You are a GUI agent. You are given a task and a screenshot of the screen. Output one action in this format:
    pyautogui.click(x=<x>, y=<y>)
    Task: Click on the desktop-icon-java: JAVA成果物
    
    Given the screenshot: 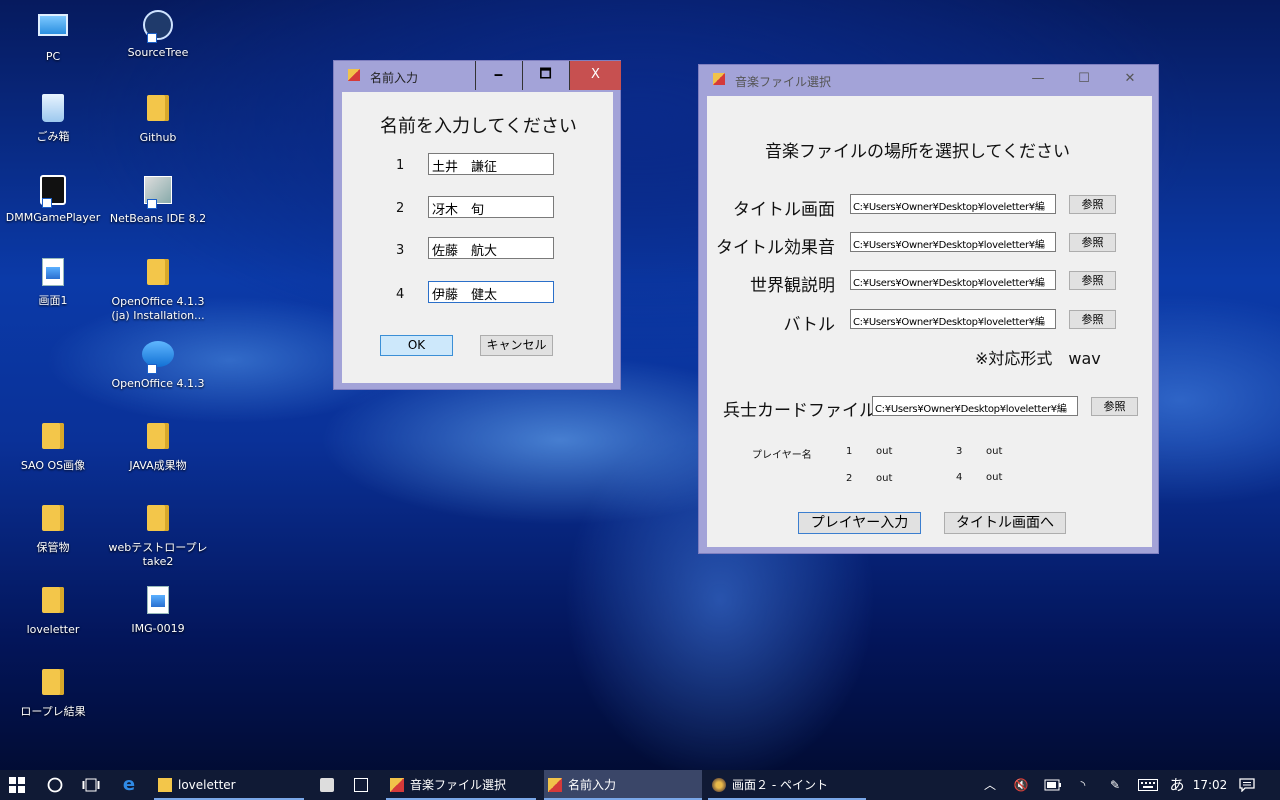 What is the action you would take?
    pyautogui.click(x=158, y=446)
    